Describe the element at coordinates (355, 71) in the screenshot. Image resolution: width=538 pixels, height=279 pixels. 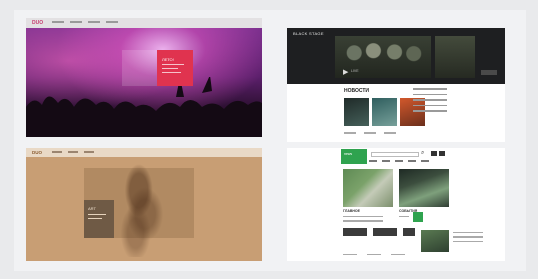
I see `hero-tag: LIVE` at that location.